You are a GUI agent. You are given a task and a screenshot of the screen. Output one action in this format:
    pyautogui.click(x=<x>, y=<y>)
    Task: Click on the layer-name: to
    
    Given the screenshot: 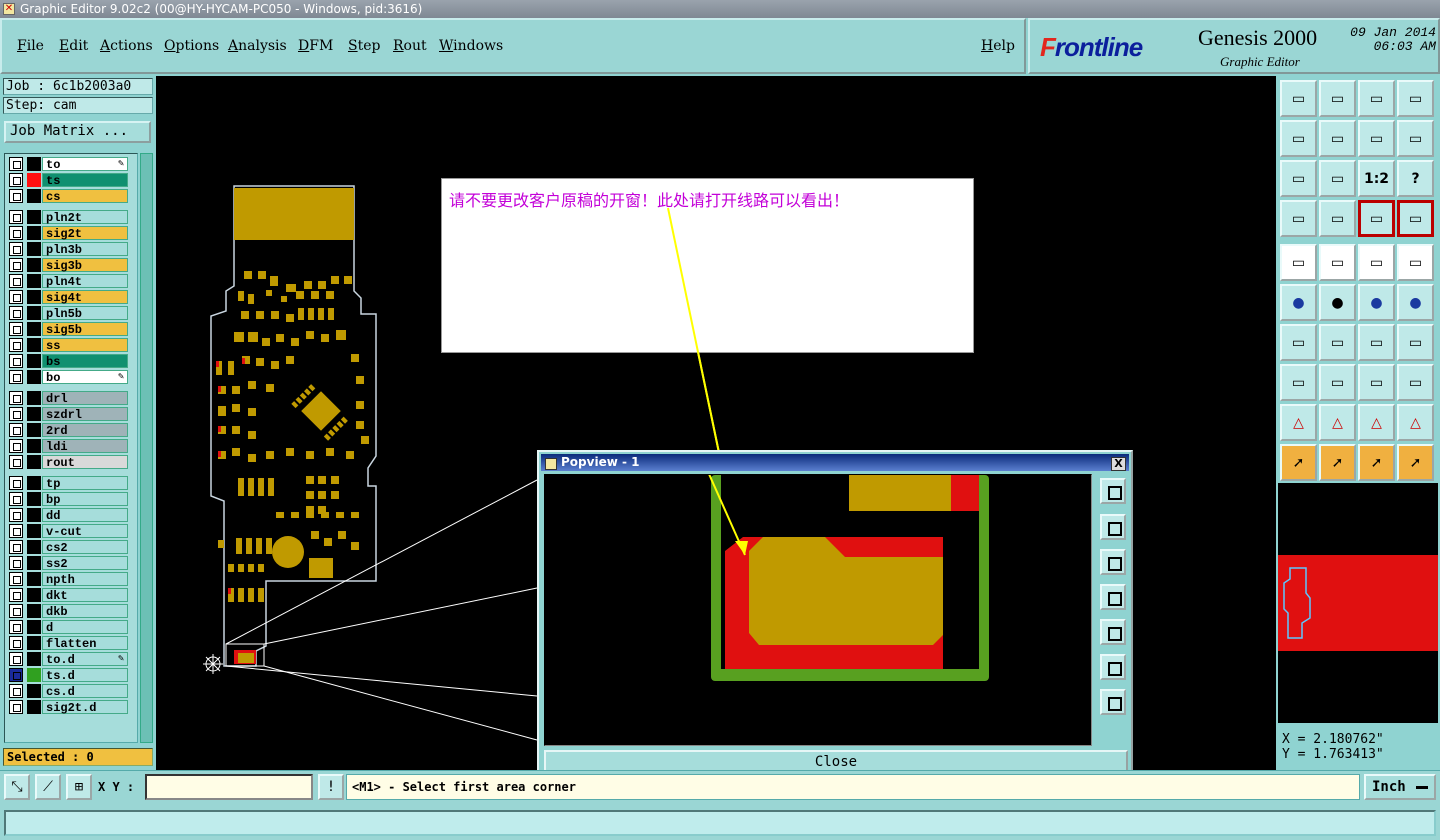 What is the action you would take?
    pyautogui.click(x=85, y=164)
    